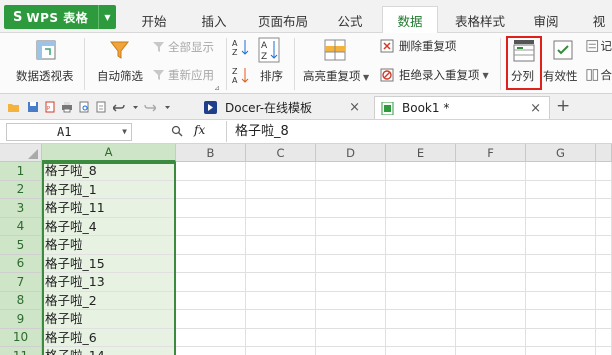 Image resolution: width=612 pixels, height=355 pixels. Describe the element at coordinates (434, 75) in the screenshot. I see `reject-duplicates-button: 拒绝录入重复项 ▼` at that location.